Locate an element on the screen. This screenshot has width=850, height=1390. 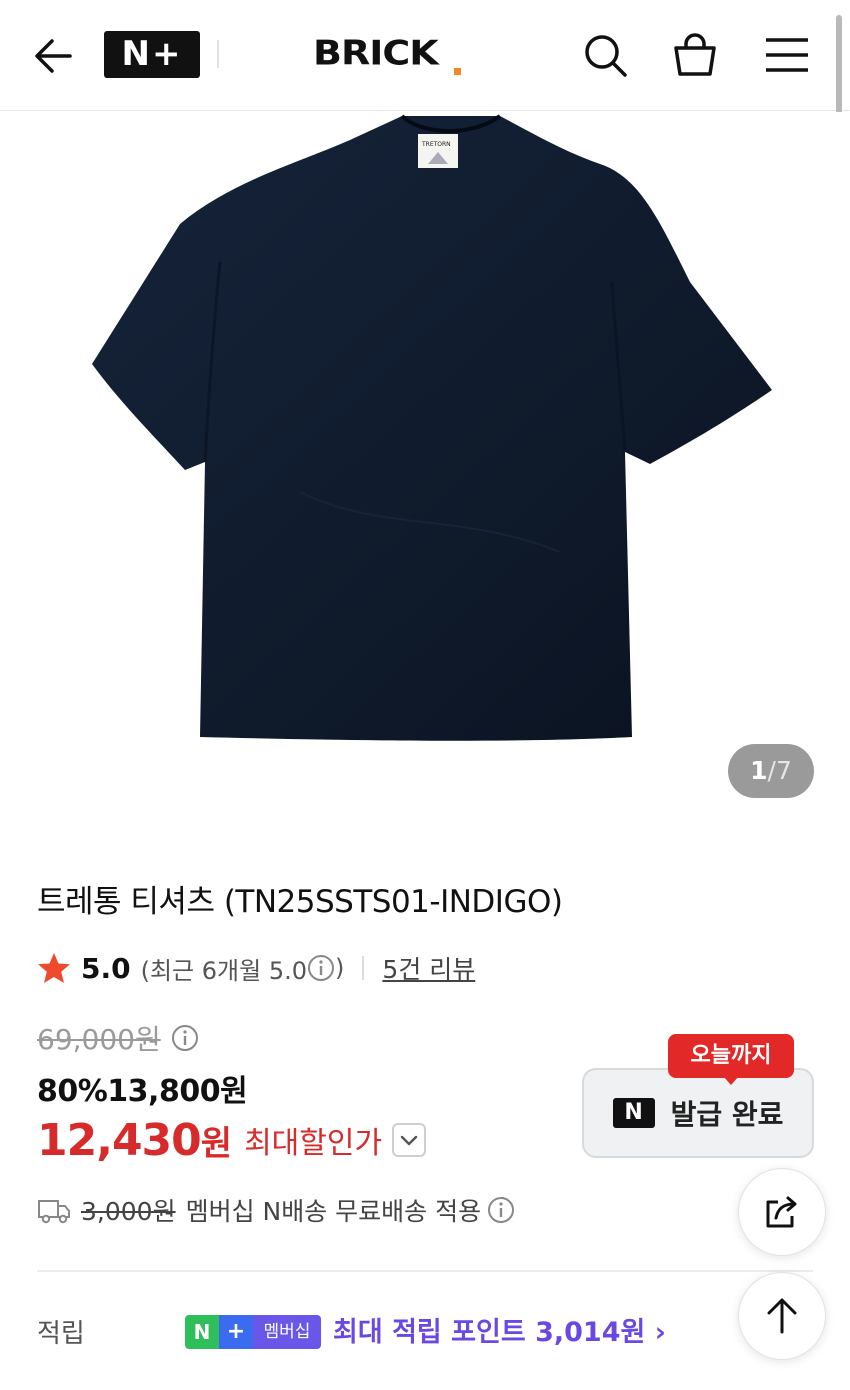
shipping-description: 멤버십 N배송 무료배송 적용 is located at coordinates (333, 1211).